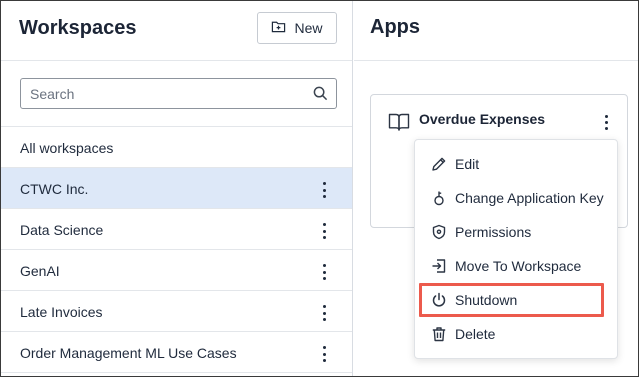  What do you see at coordinates (439, 266) in the screenshot?
I see `move-icon` at bounding box center [439, 266].